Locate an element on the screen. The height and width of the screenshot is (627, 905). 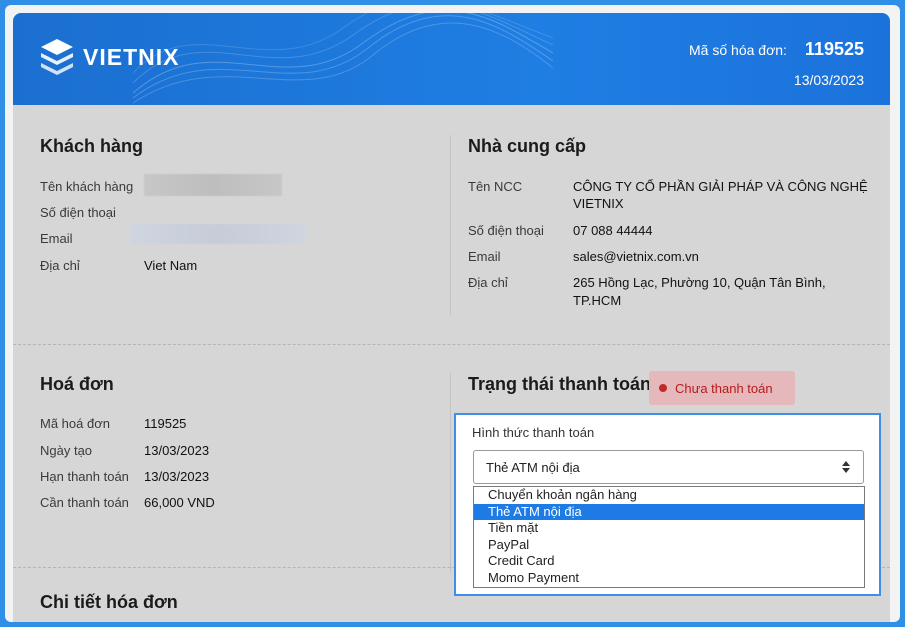
invoice-created-label: Ngày tạo is located at coordinates (66, 450).